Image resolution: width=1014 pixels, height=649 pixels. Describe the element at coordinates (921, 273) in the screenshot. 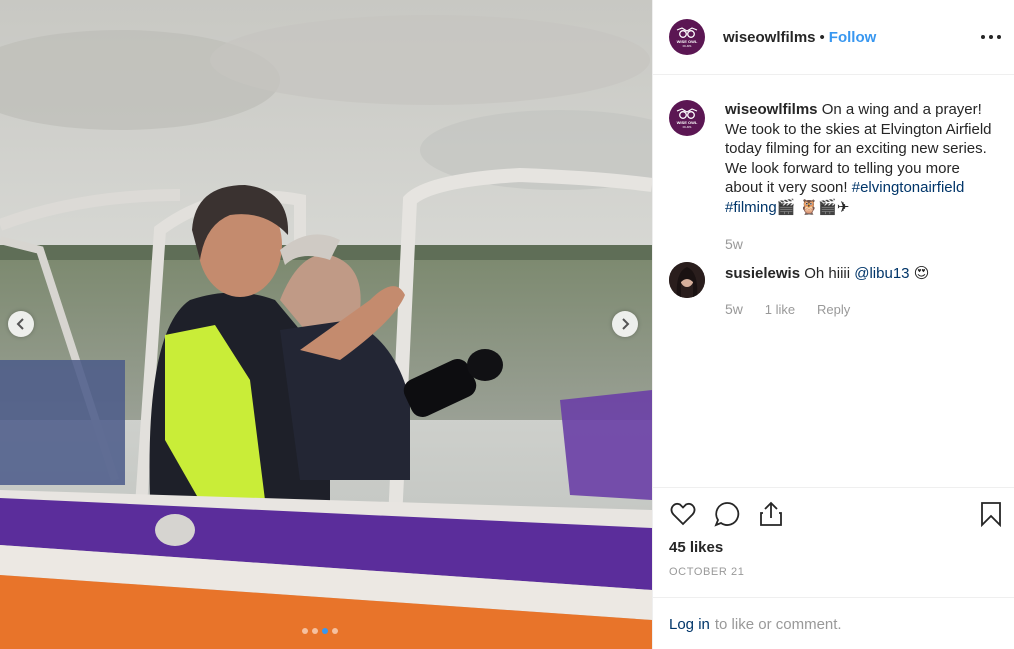

I see `comment-emoji: 😍` at that location.